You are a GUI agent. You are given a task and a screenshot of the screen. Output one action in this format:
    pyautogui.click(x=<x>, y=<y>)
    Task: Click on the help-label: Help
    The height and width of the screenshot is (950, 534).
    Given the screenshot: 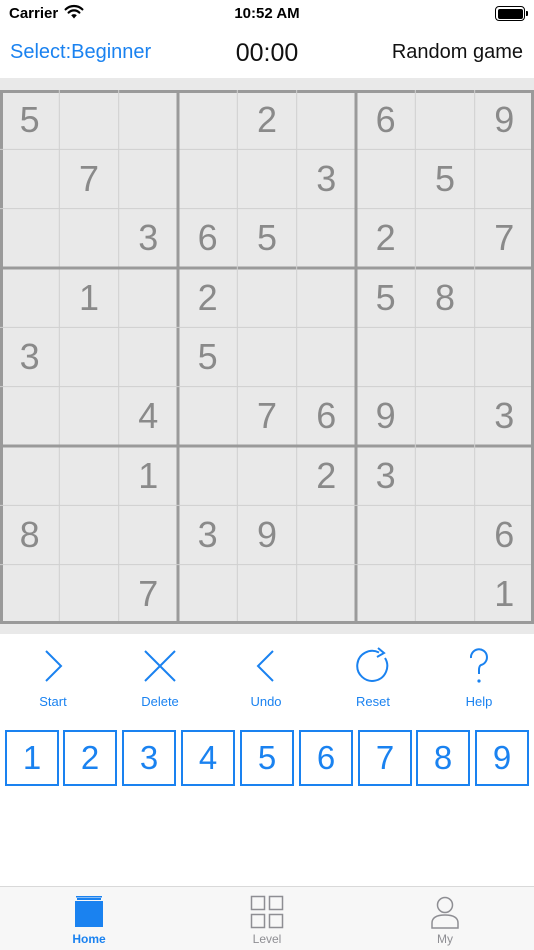 What is the action you would take?
    pyautogui.click(x=479, y=701)
    